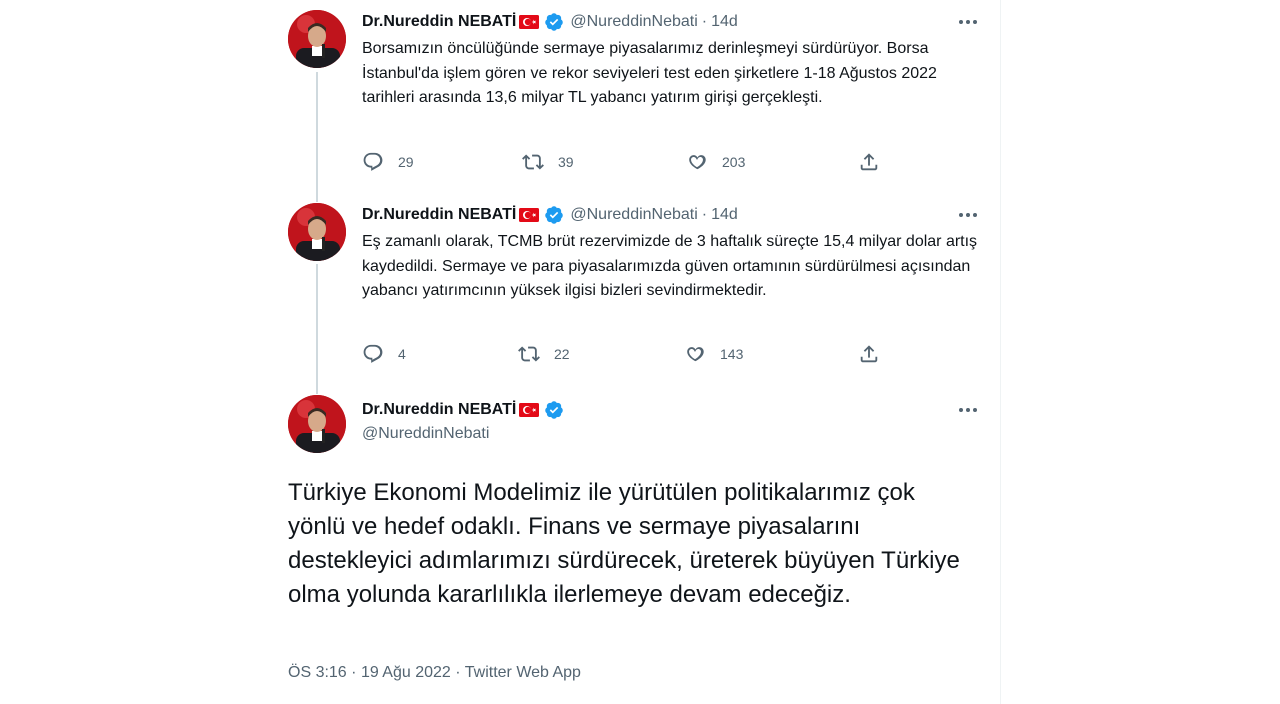 The height and width of the screenshot is (704, 1280). Describe the element at coordinates (632, 354) in the screenshot. I see `tweet-actions: 4 22 143` at that location.